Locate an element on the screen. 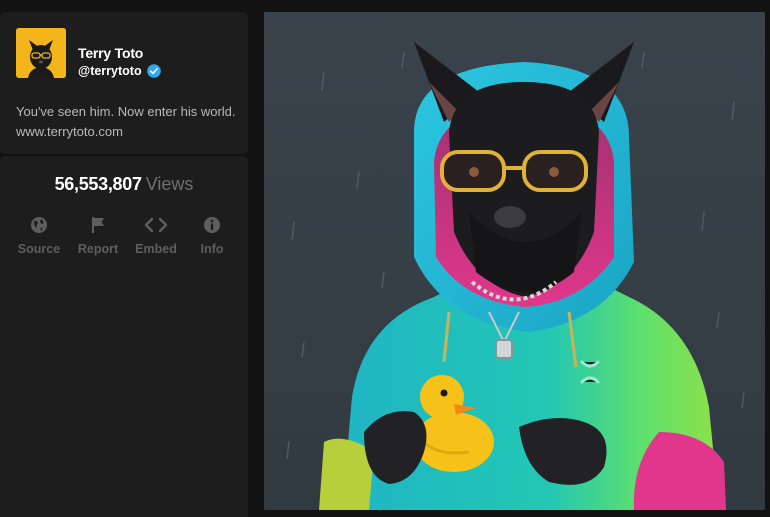 The width and height of the screenshot is (770, 517). source-label: Source is located at coordinates (39, 249).